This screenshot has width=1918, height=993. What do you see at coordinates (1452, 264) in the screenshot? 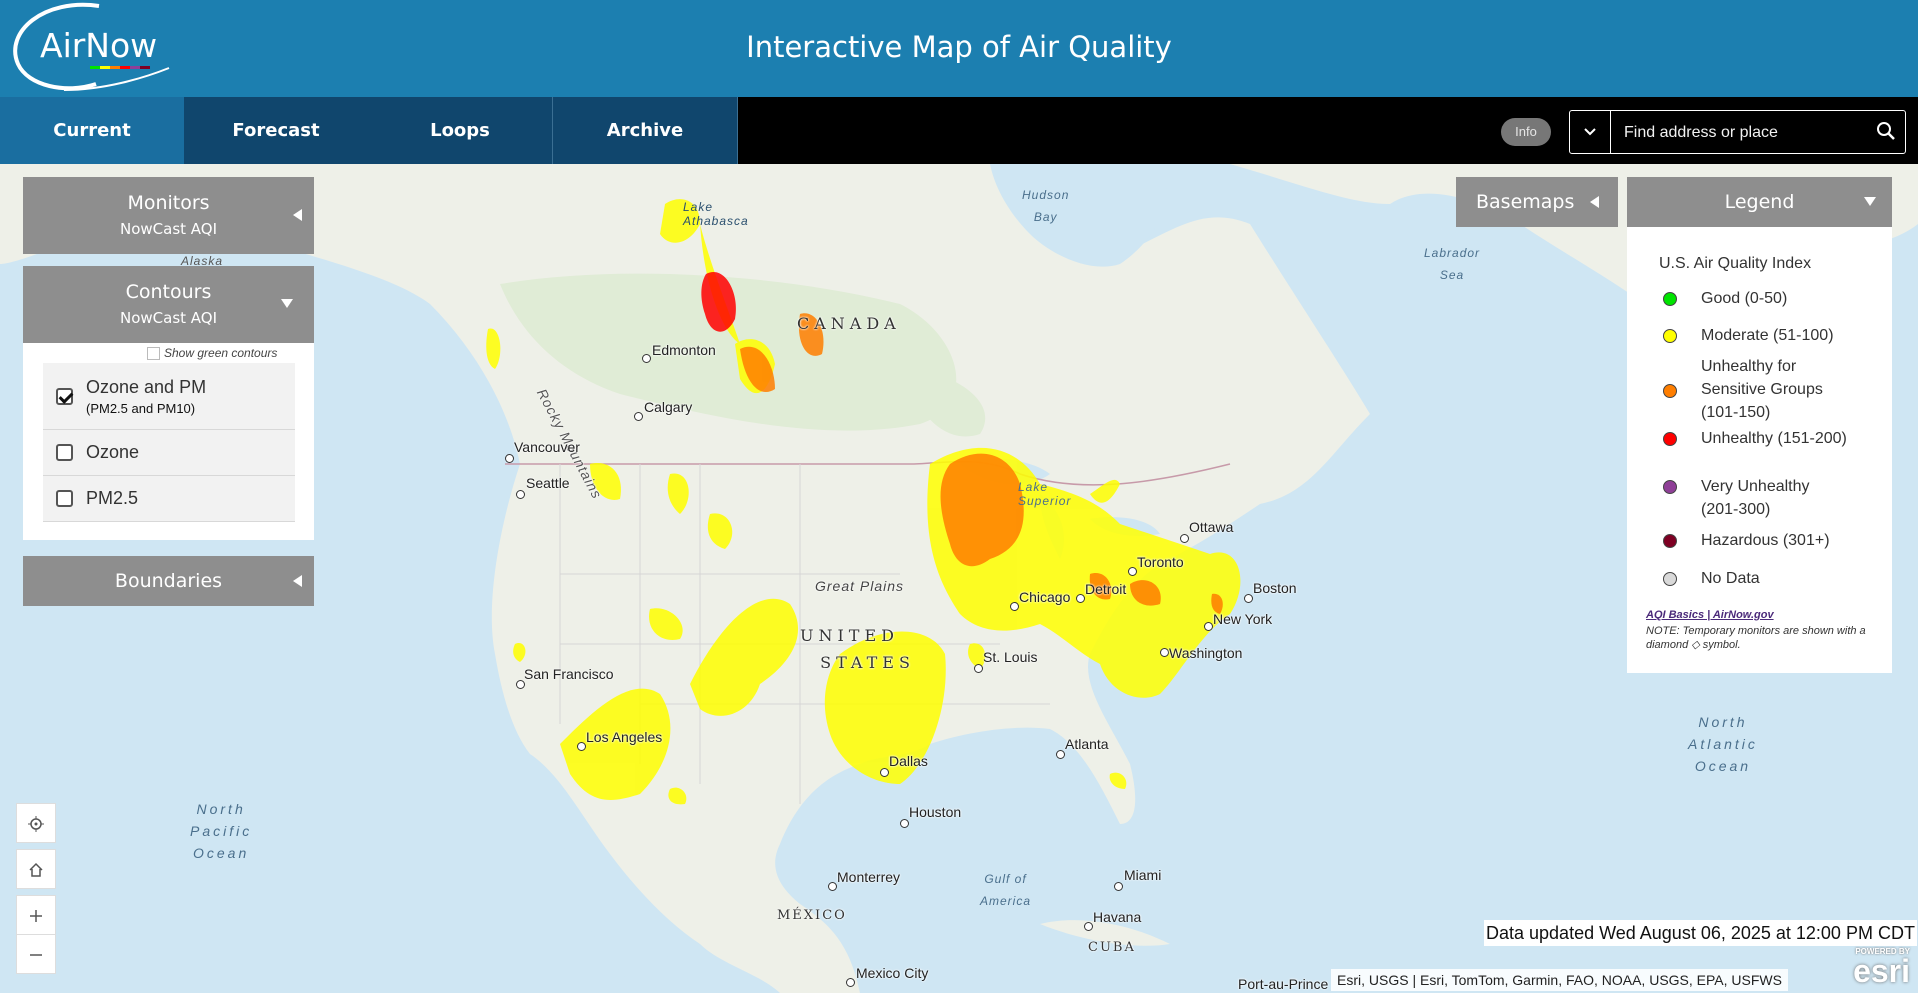
I see `label-labrador-sea: Labrador Sea` at bounding box center [1452, 264].